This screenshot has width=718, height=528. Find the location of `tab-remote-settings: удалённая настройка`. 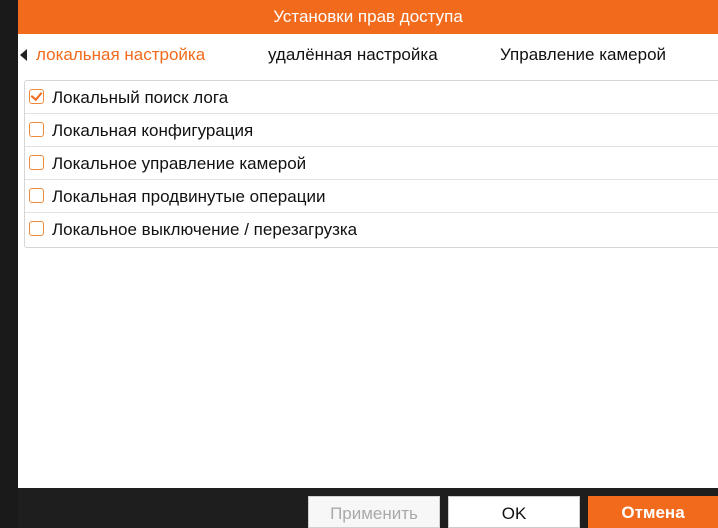

tab-remote-settings: удалённая настройка is located at coordinates (353, 55).